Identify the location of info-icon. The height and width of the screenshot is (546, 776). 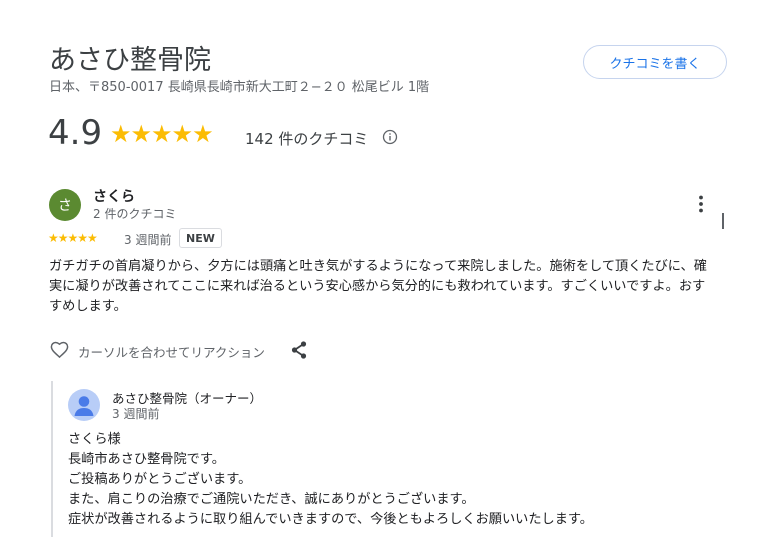
(390, 137).